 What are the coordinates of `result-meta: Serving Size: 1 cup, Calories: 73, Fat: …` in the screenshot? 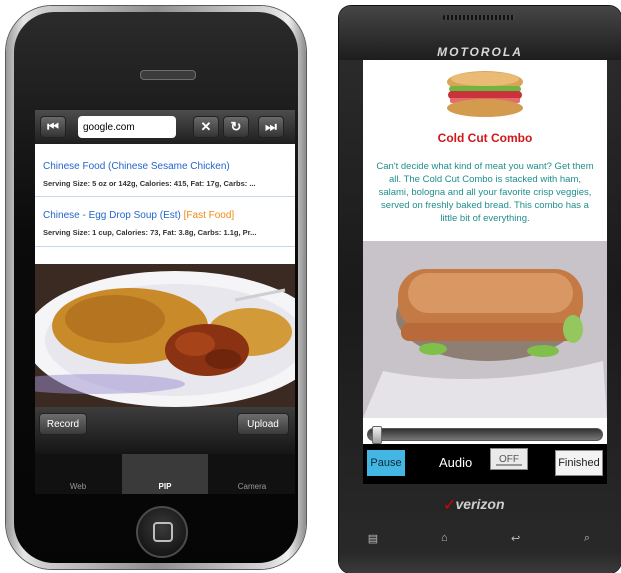 It's located at (150, 232).